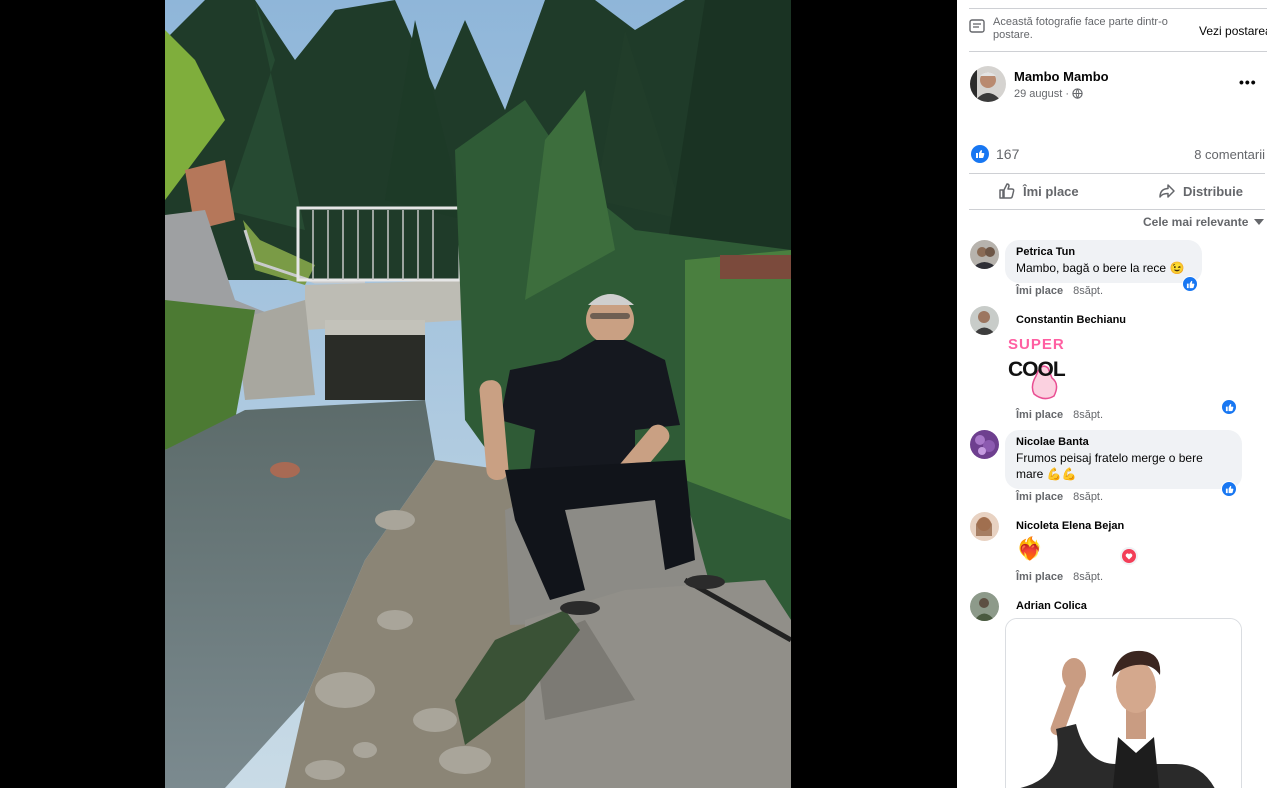 This screenshot has height=788, width=1267. I want to click on waving-person-gif, so click(1123, 703).